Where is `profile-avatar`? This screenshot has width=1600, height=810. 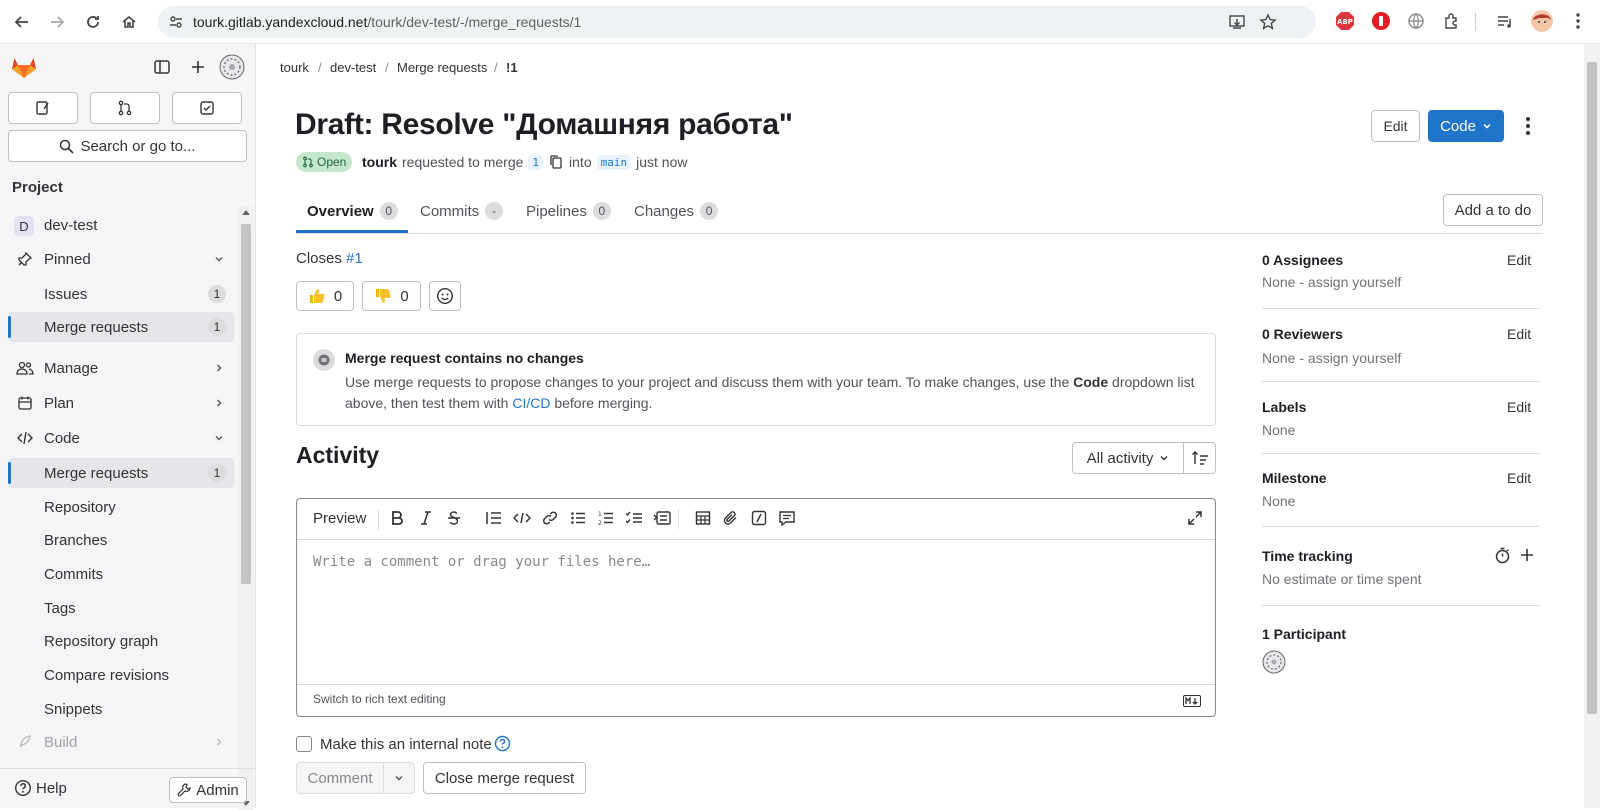 profile-avatar is located at coordinates (1542, 21).